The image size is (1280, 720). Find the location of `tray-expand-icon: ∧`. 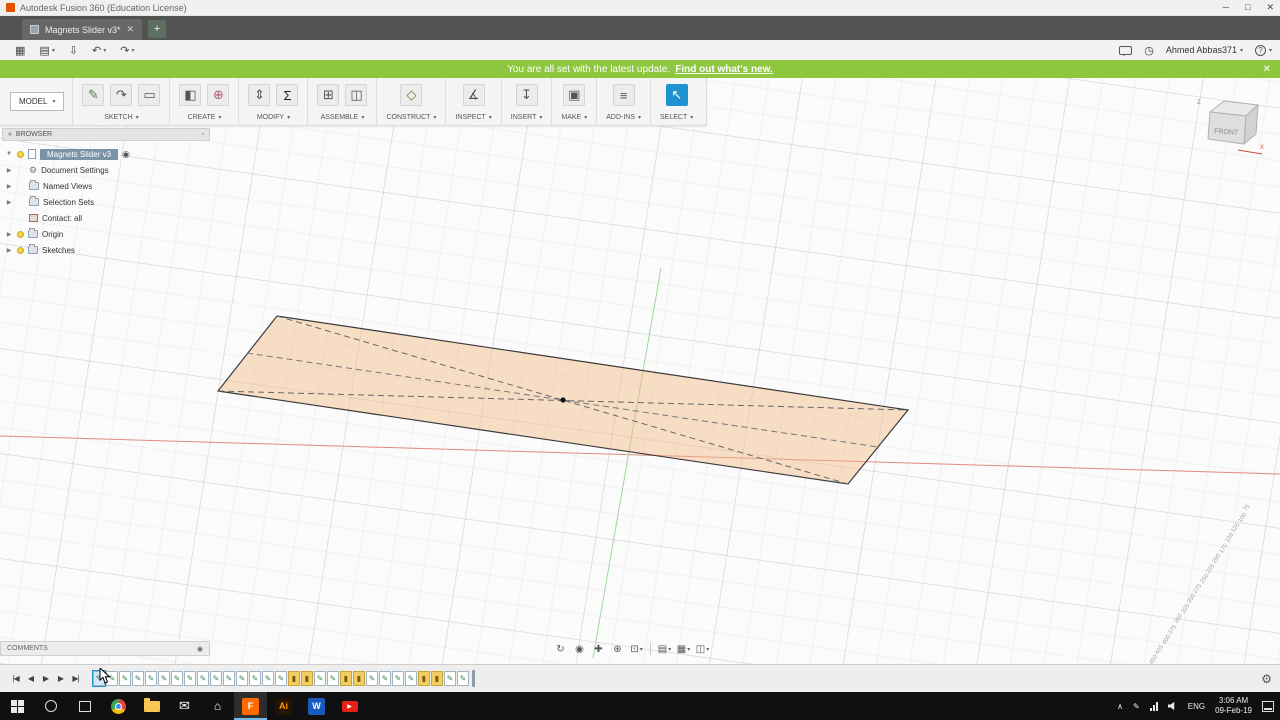

tray-expand-icon: ∧ is located at coordinates (1120, 706).